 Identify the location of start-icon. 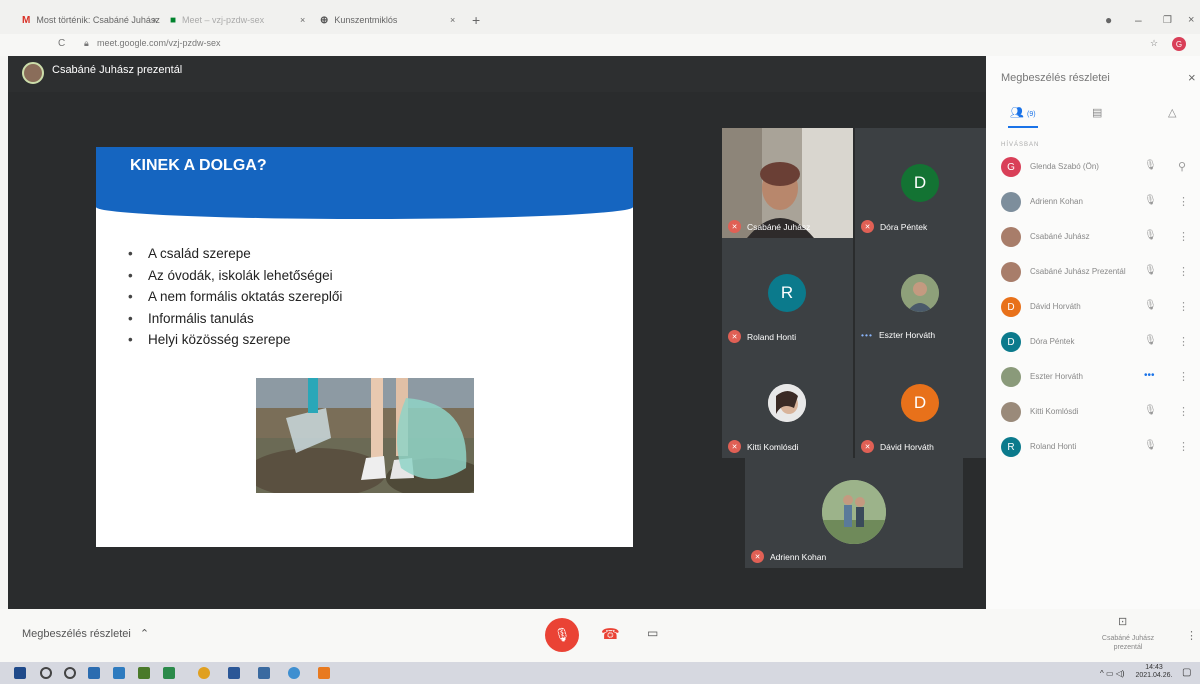
(20, 673).